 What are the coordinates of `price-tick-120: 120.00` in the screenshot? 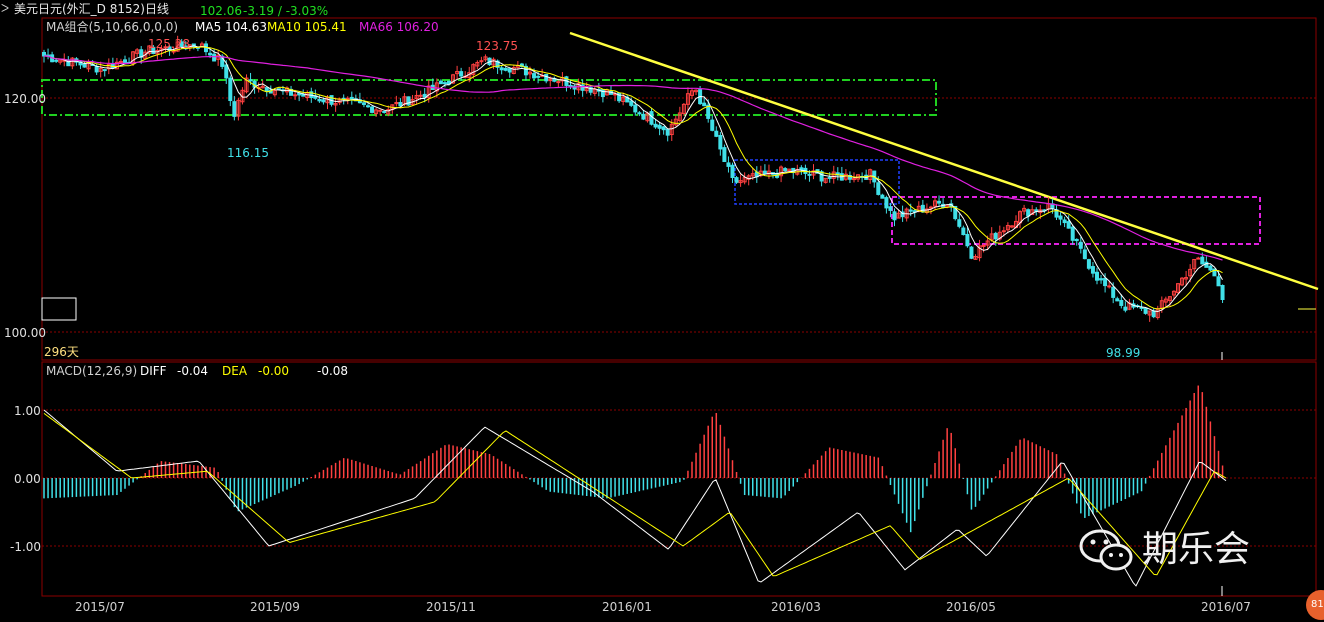 It's located at (25, 99).